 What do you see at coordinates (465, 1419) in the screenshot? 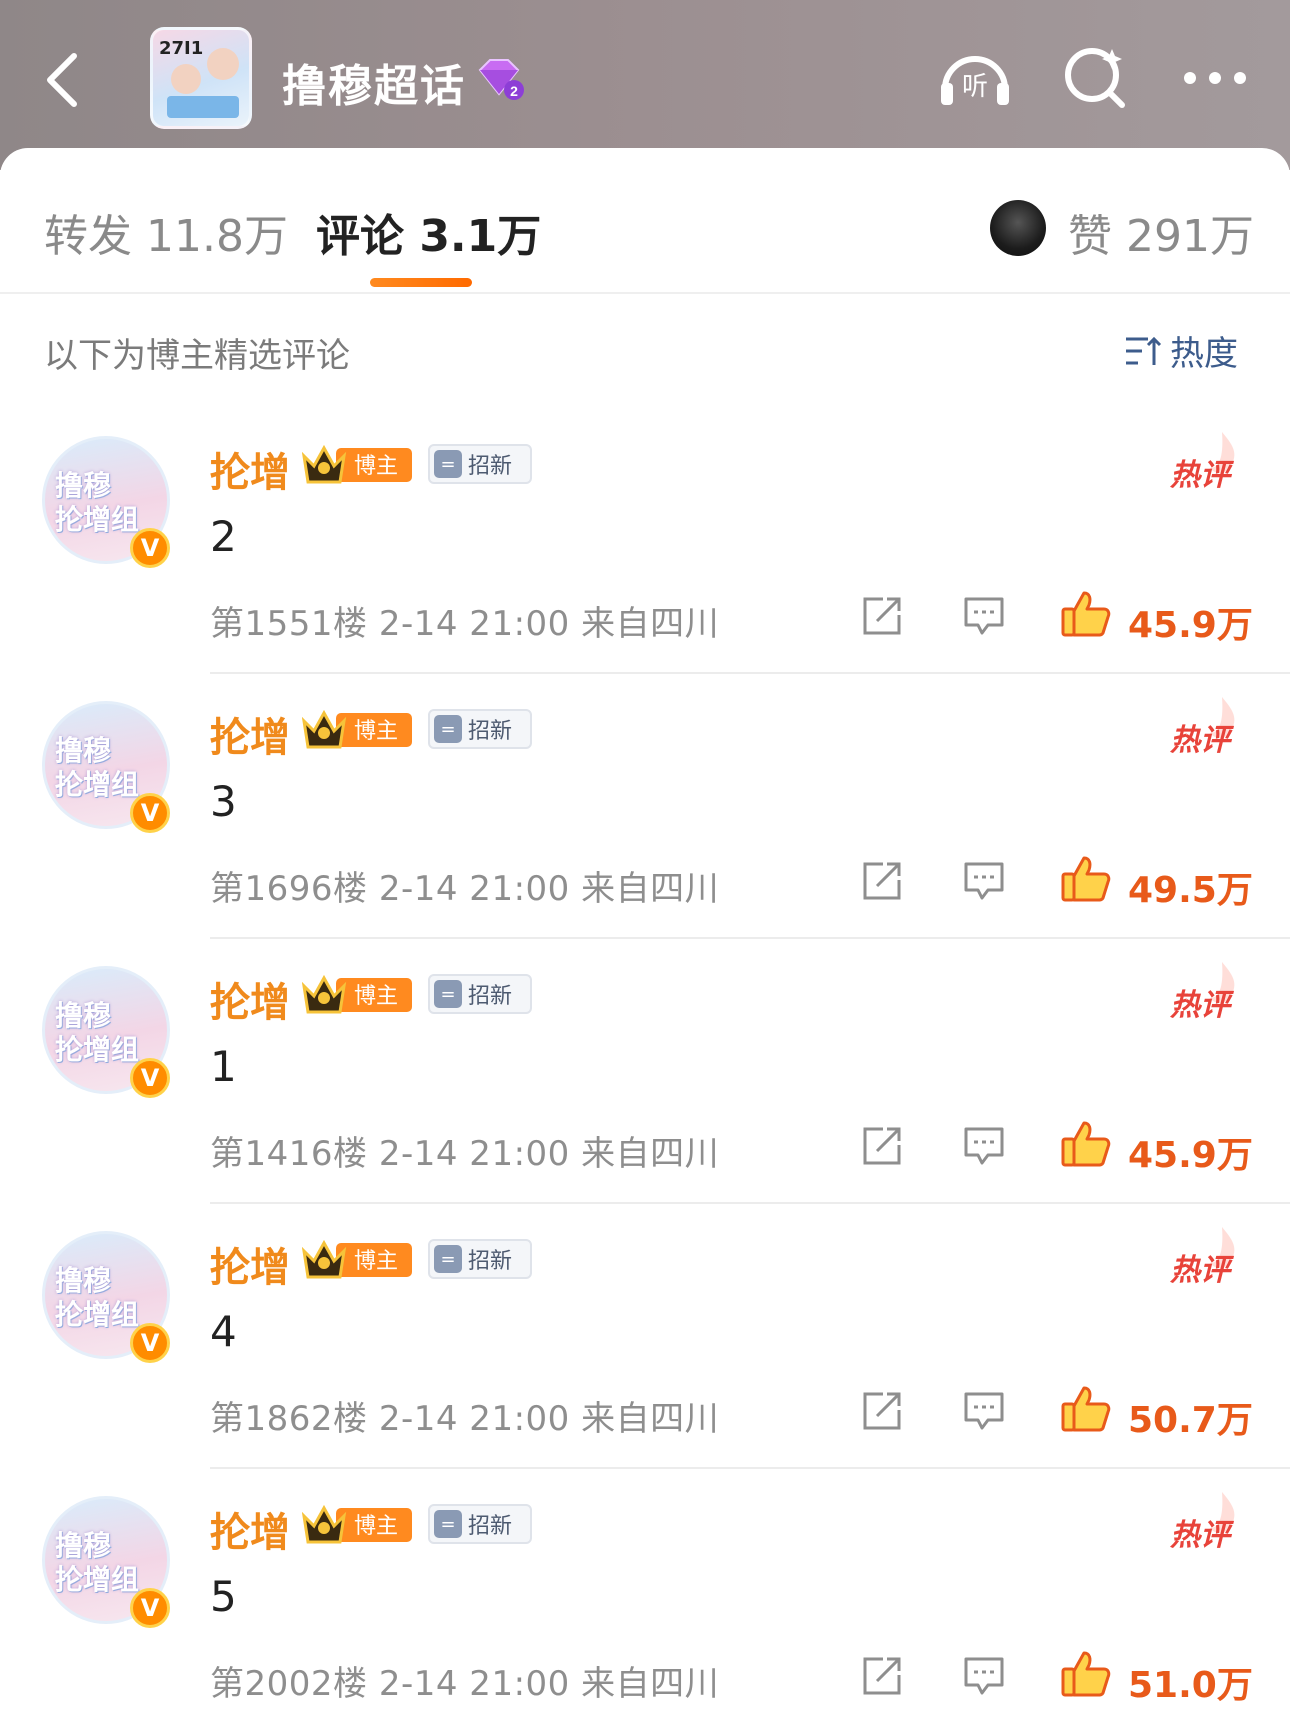
I see `comment-meta: 第1862楼 2-14 21:00 来自四川` at bounding box center [465, 1419].